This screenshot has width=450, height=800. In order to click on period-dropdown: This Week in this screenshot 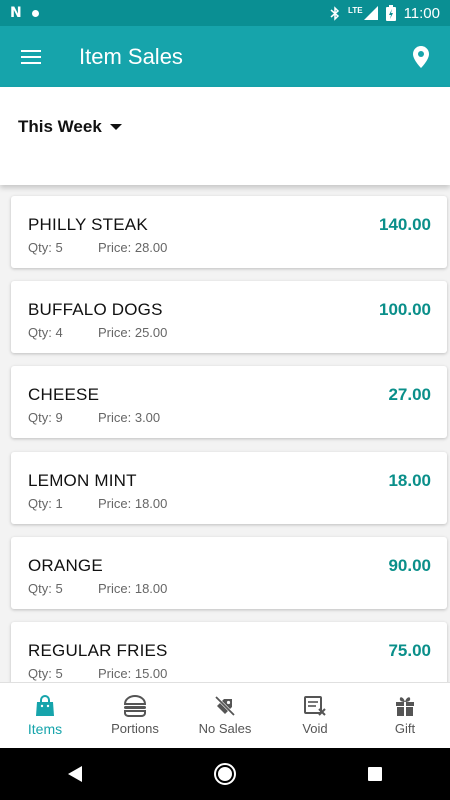, I will do `click(70, 127)`.